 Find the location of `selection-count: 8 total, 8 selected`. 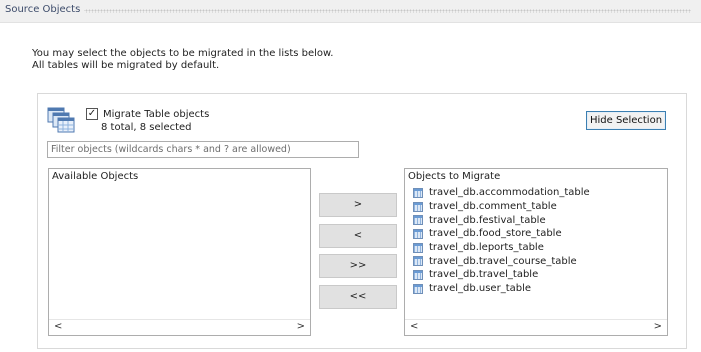

selection-count: 8 total, 8 selected is located at coordinates (146, 127).